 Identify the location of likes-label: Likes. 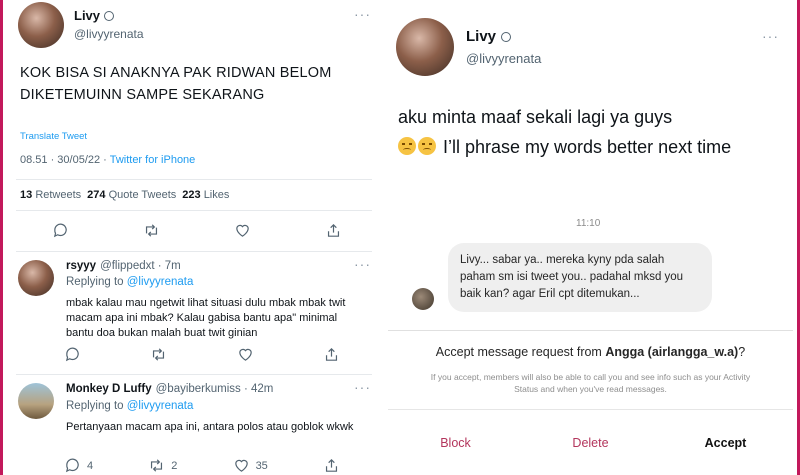
(216, 195).